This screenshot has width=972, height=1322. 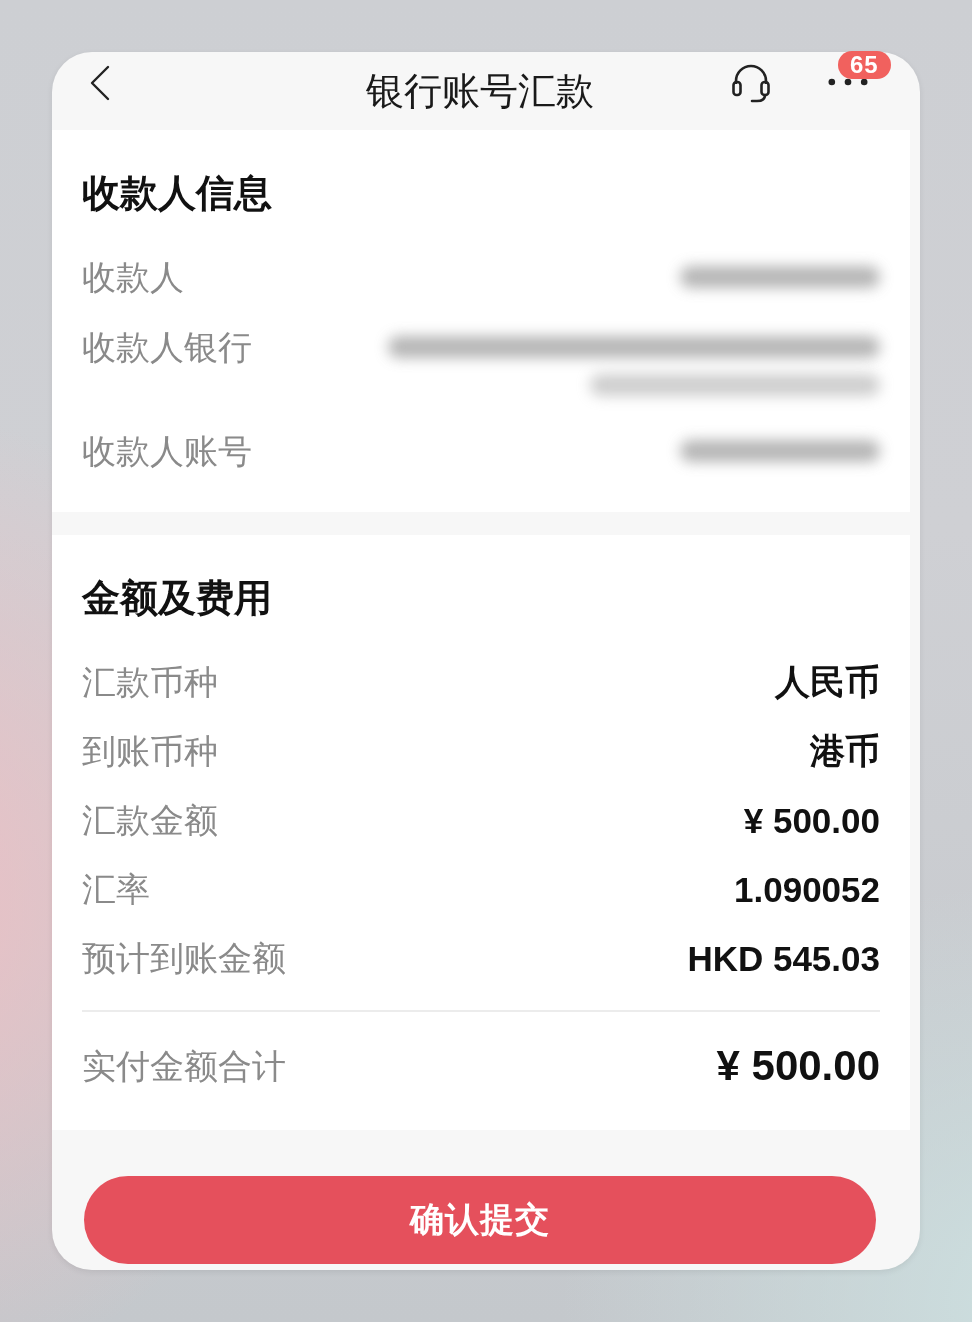 What do you see at coordinates (798, 1066) in the screenshot?
I see `total-amount: ¥ 500.00` at bounding box center [798, 1066].